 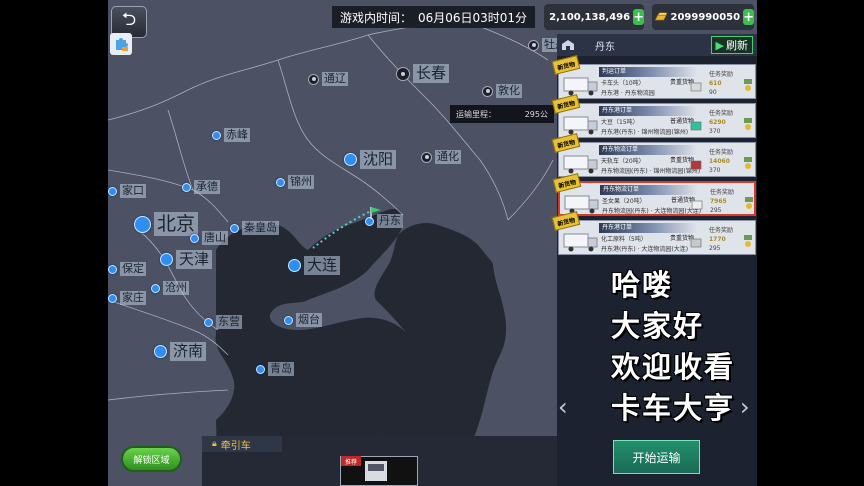 I want to click on city-6: 通化, so click(x=441, y=157).